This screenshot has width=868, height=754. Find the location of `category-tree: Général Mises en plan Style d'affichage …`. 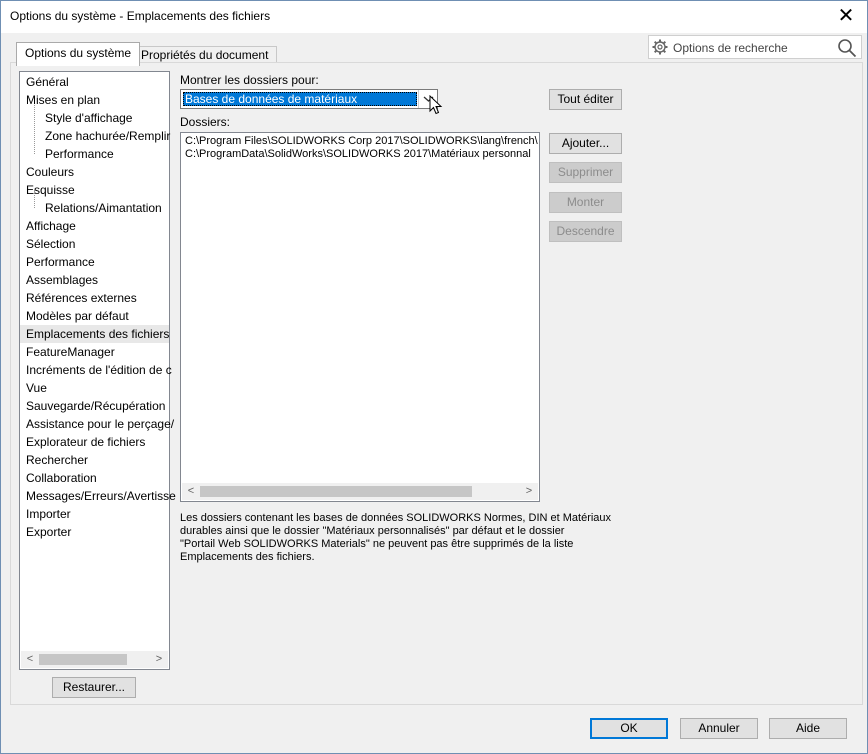

category-tree: Général Mises en plan Style d'affichage … is located at coordinates (97, 370).